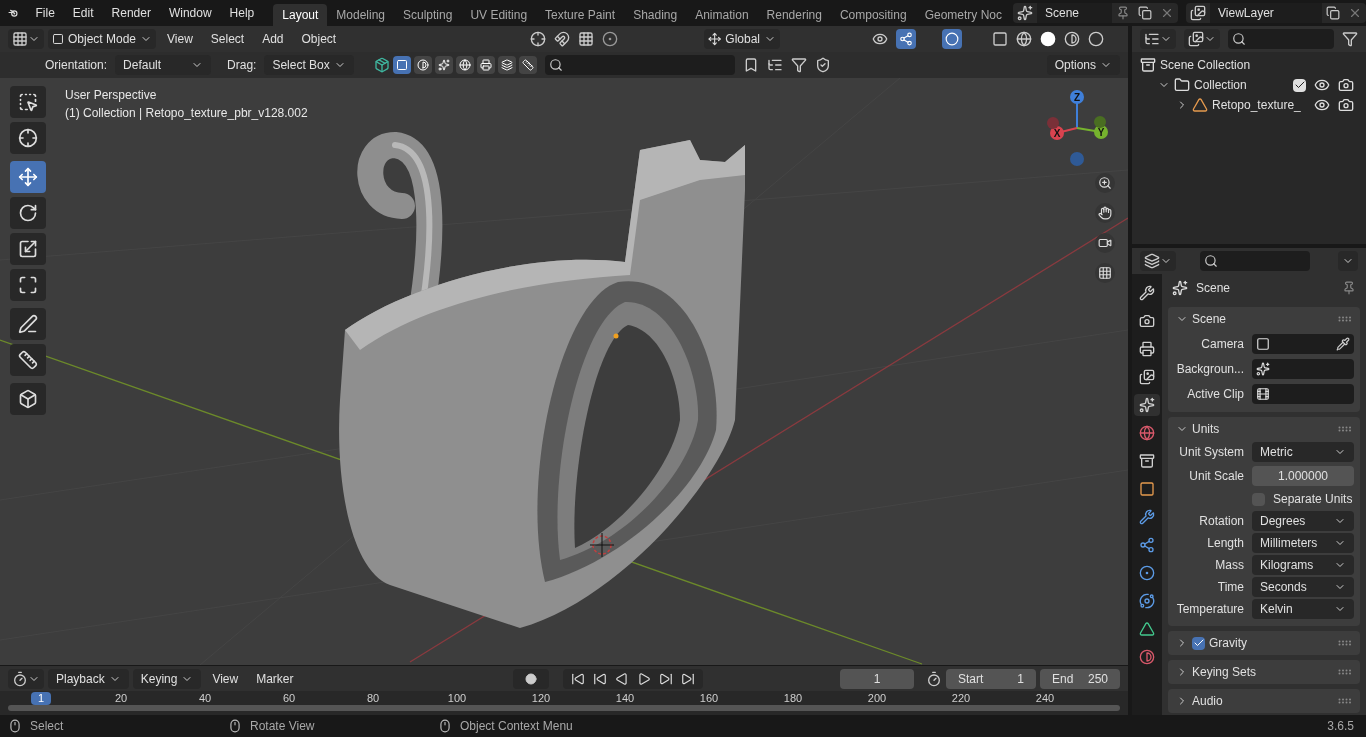 The image size is (1366, 737). What do you see at coordinates (275, 678) in the screenshot?
I see `timeline-menu: Marker` at bounding box center [275, 678].